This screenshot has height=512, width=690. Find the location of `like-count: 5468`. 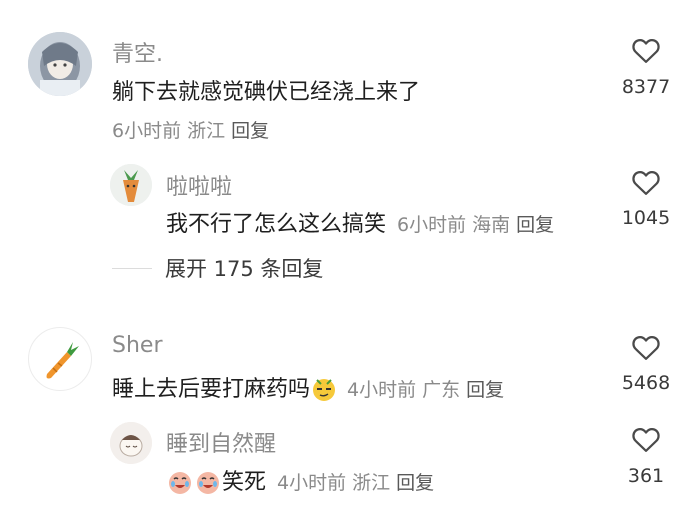

like-count: 5468 is located at coordinates (646, 383).